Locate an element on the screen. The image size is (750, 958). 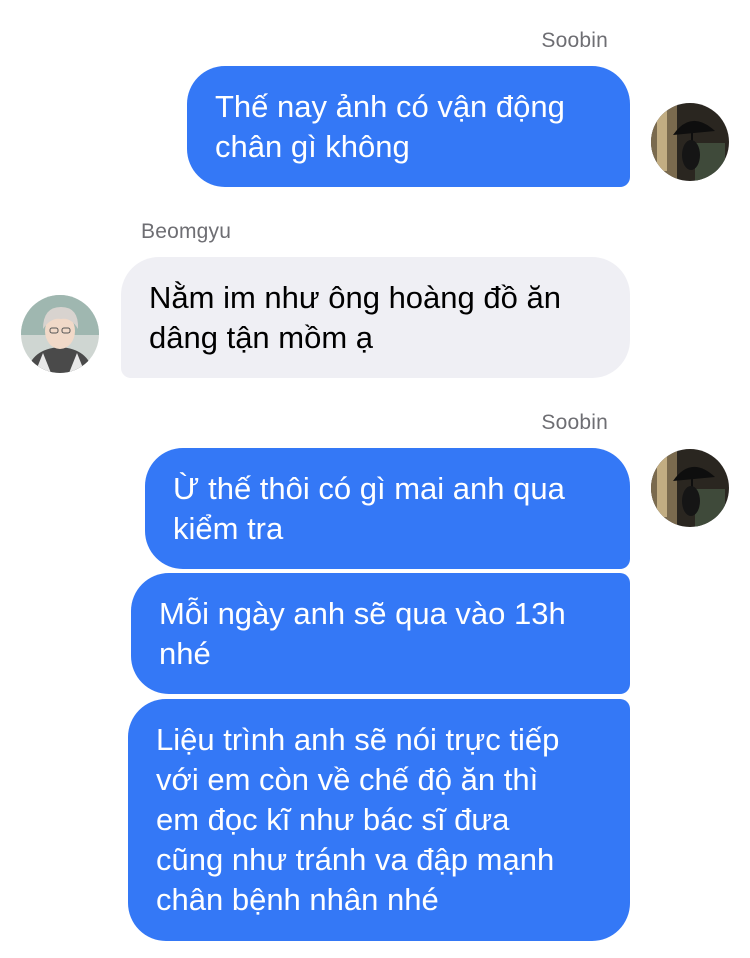
avatar-beomgyu is located at coordinates (60, 334).